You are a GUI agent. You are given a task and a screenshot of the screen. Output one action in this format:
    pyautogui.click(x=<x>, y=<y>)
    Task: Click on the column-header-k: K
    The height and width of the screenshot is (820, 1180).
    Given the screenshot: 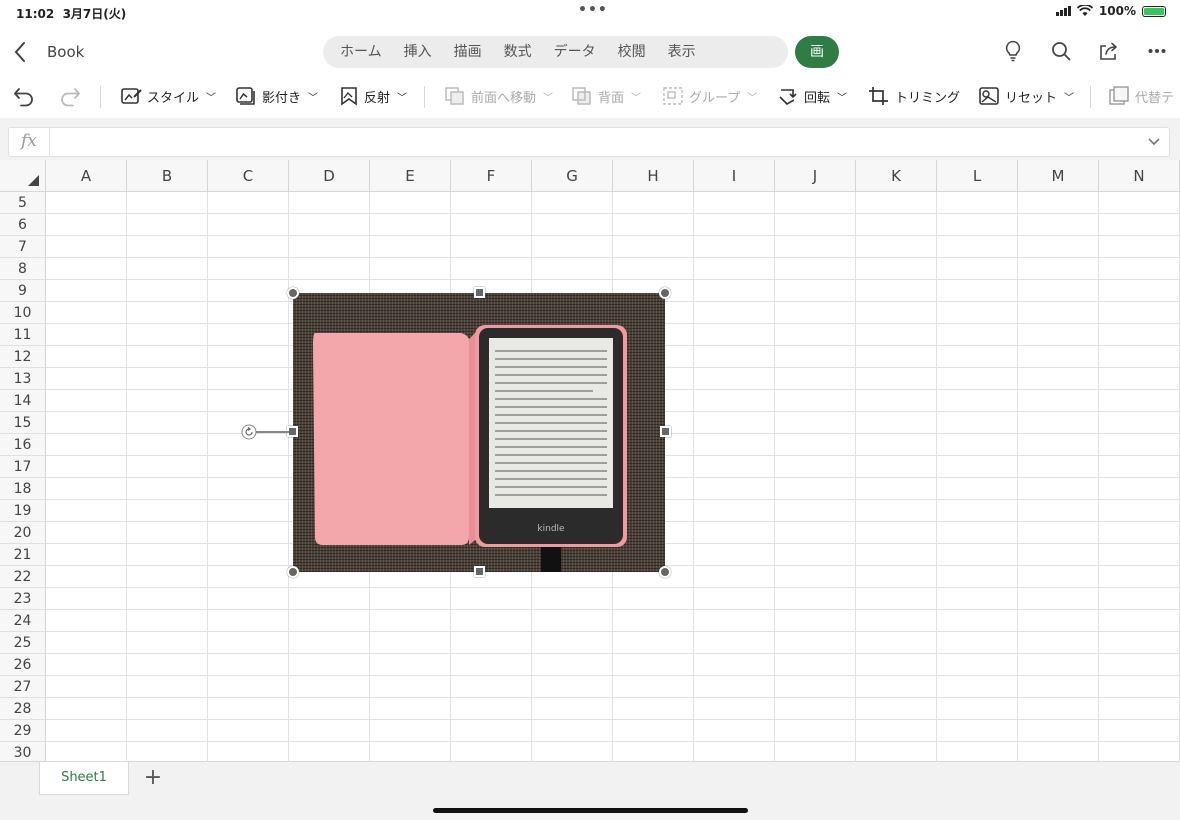 What is the action you would take?
    pyautogui.click(x=896, y=176)
    